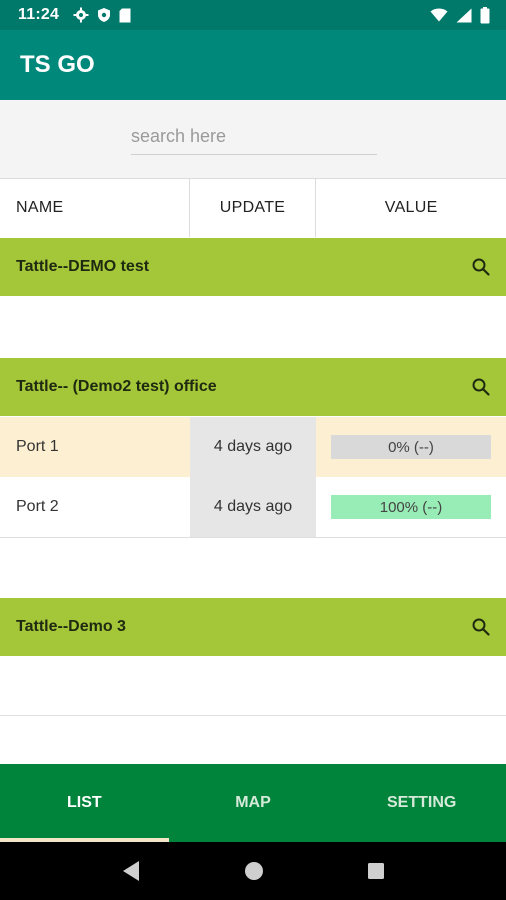  What do you see at coordinates (84, 803) in the screenshot?
I see `tab-list: LIST` at bounding box center [84, 803].